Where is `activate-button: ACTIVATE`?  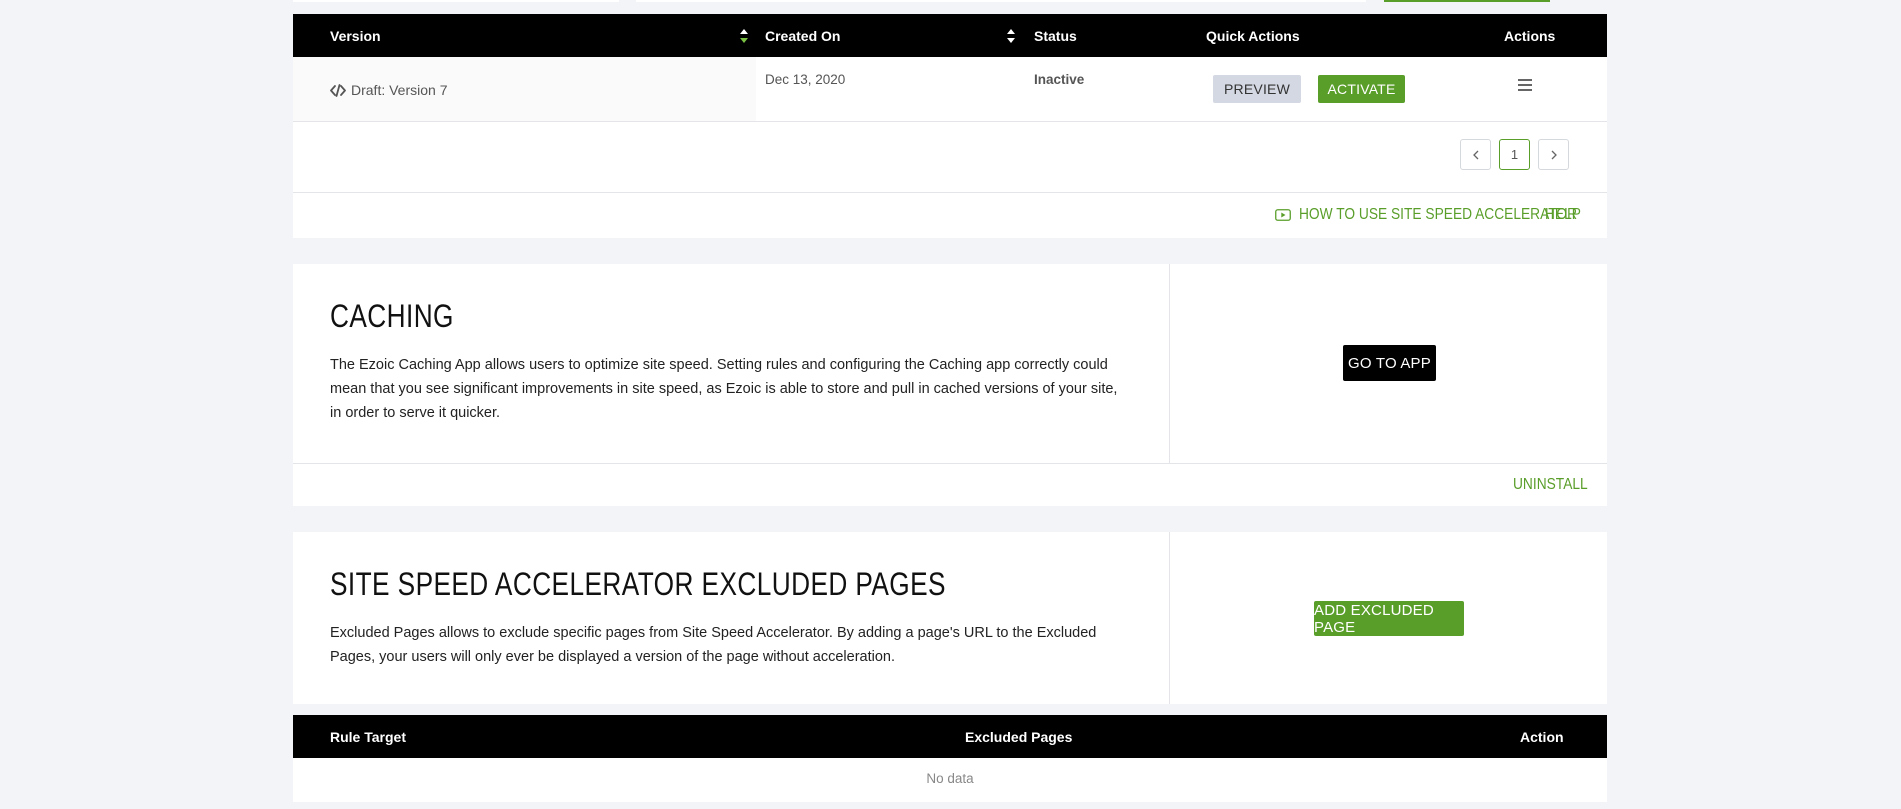
activate-button: ACTIVATE is located at coordinates (1361, 89).